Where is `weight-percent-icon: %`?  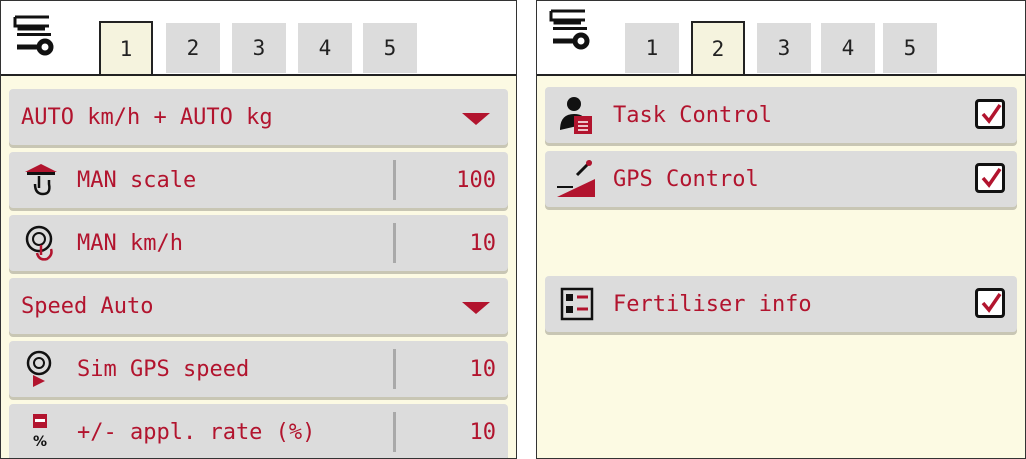 weight-percent-icon: % is located at coordinates (41, 432).